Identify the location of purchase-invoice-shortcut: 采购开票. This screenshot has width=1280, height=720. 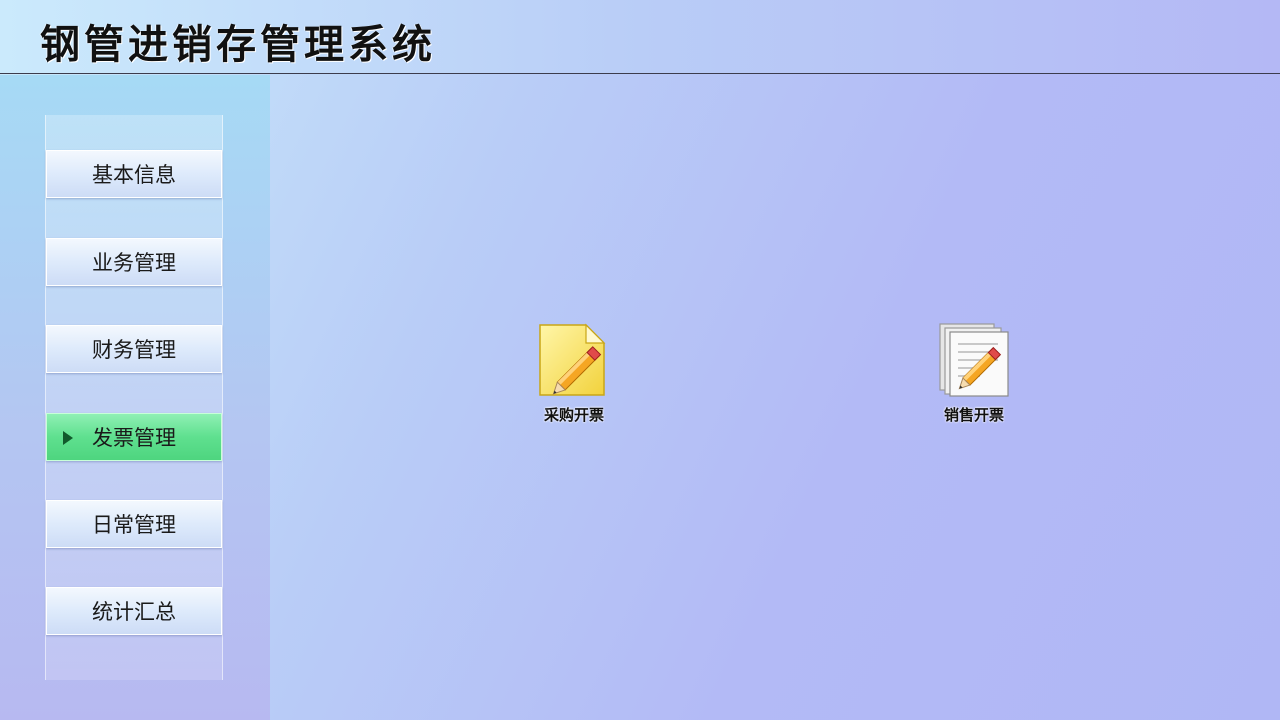
(565, 377).